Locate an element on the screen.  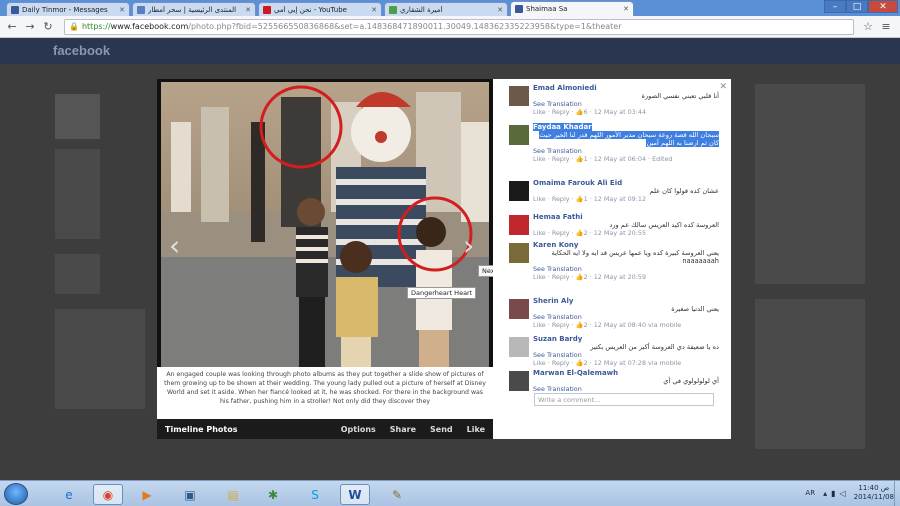
tab-title: المنتدى الرئيسية | سحر أمطار is located at coordinates (192, 9).